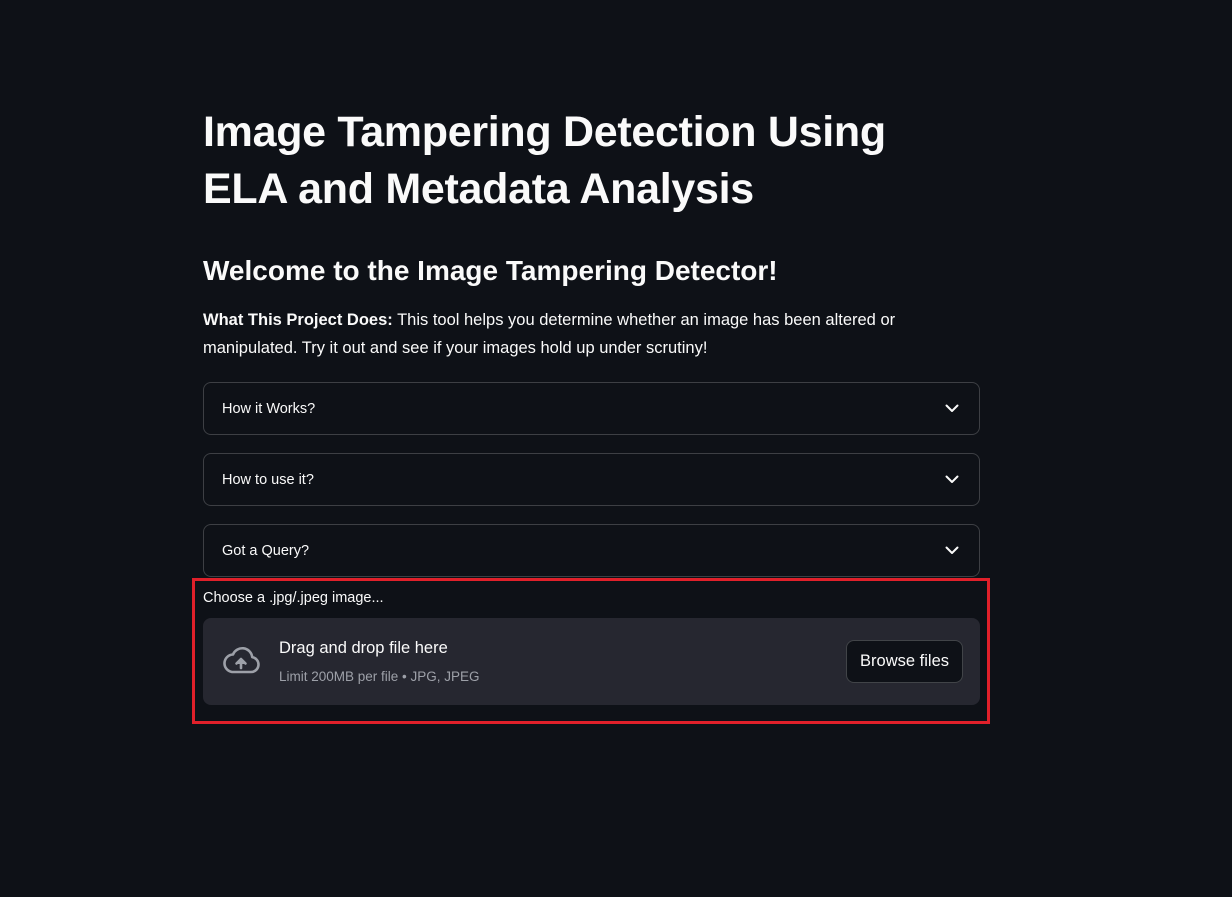  I want to click on dropzone-file-limit: Limit 200MB per file • JPG, JPEG, so click(379, 676).